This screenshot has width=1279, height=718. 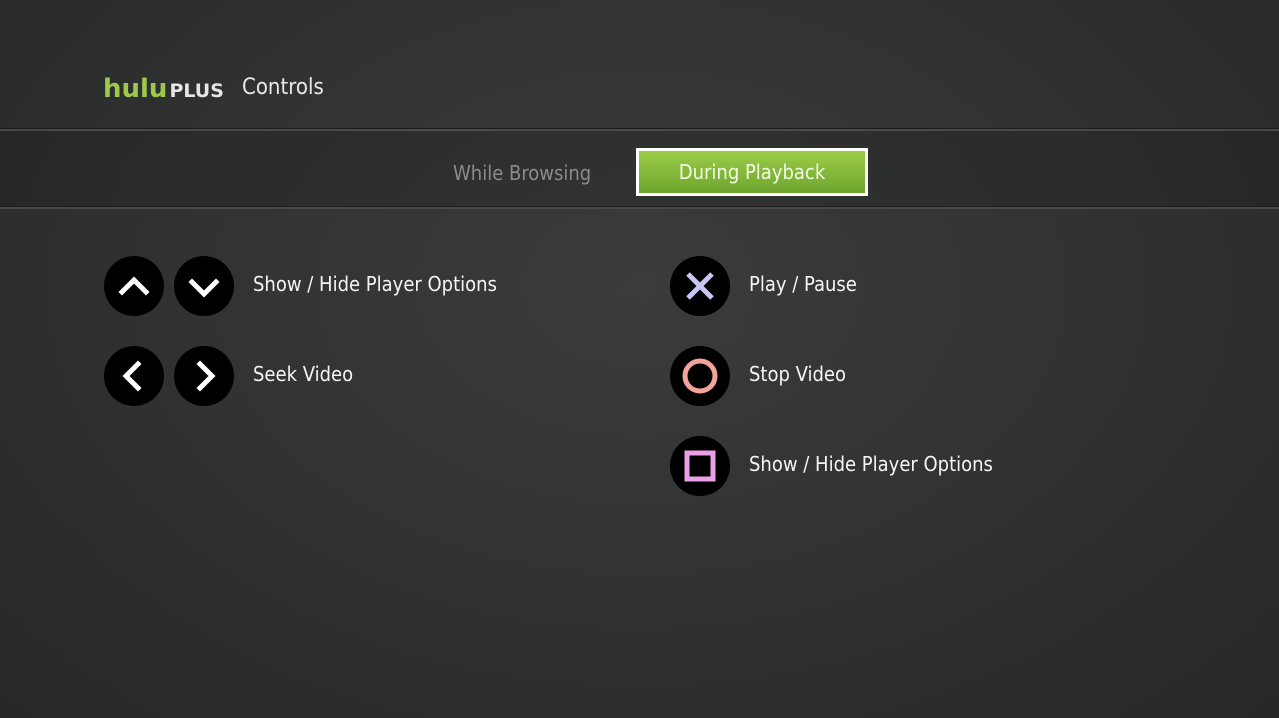 What do you see at coordinates (797, 374) in the screenshot?
I see `control-label: Stop Video` at bounding box center [797, 374].